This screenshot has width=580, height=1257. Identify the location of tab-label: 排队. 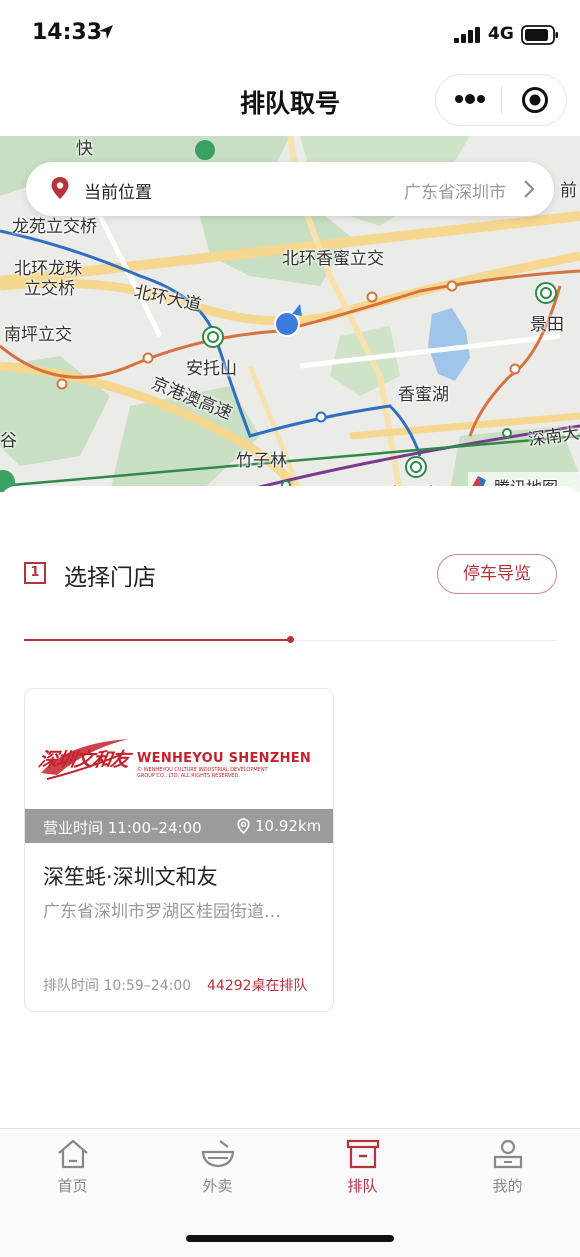
(362, 1186).